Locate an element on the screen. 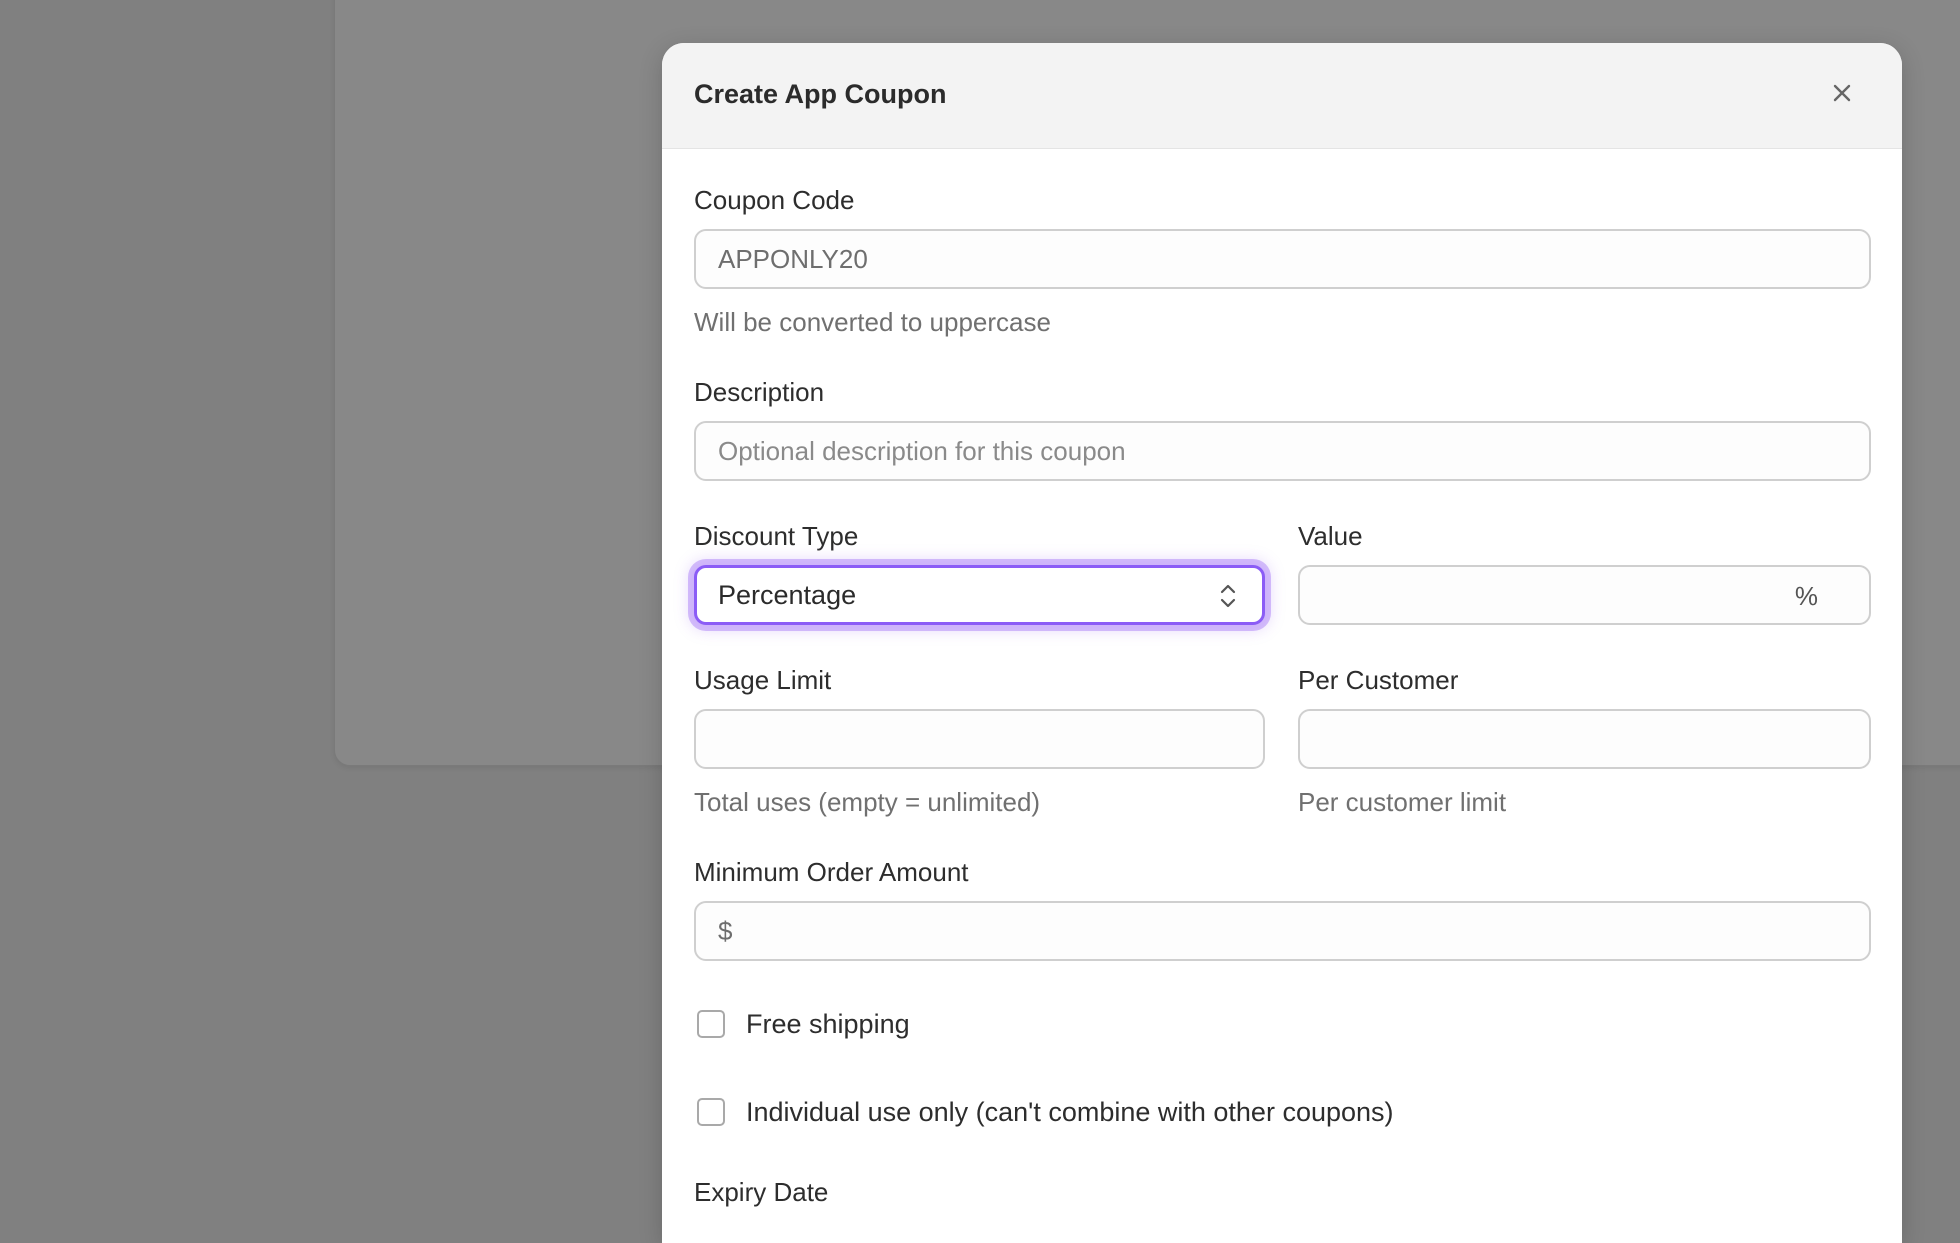  usage-limit-input is located at coordinates (979, 739).